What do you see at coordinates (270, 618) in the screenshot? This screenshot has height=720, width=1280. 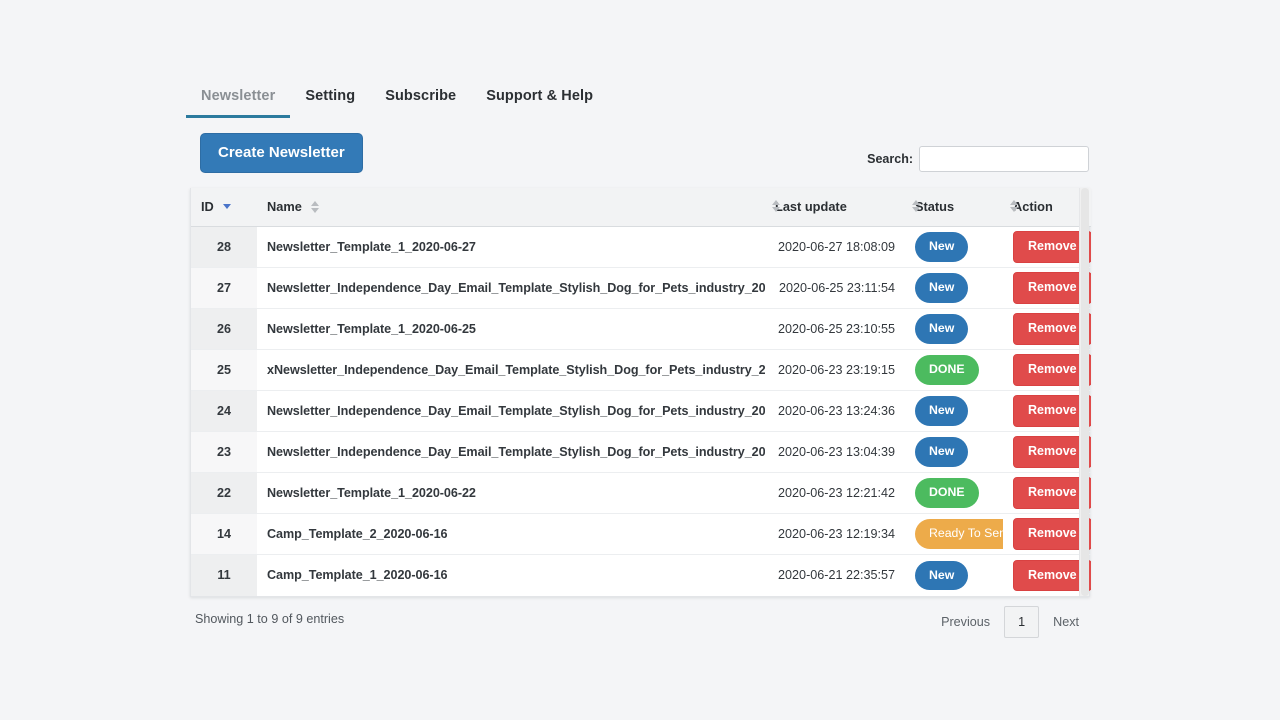 I see `entries-info: Showing 1 to 9 of 9 entries` at bounding box center [270, 618].